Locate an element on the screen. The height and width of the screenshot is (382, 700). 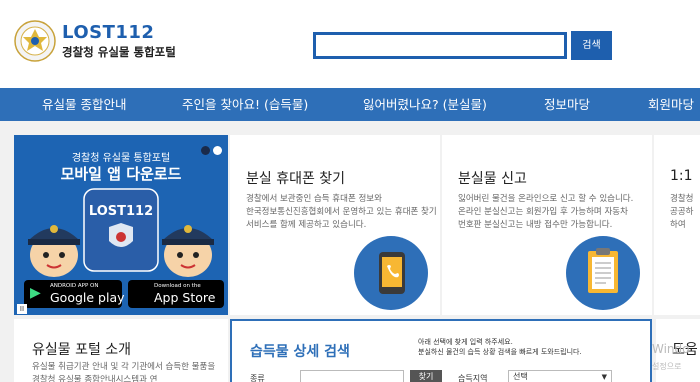
card-inquiry: 1:1 경찰청 공공하 하여 is located at coordinates (677, 225).